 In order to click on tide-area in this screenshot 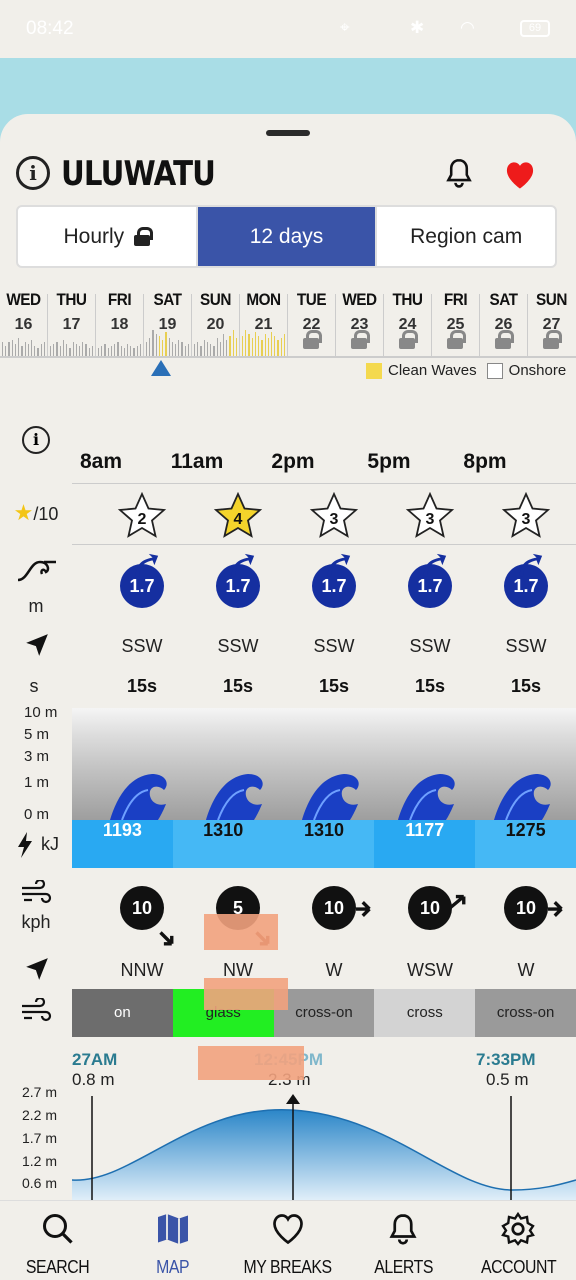, I will do `click(324, 1156)`.